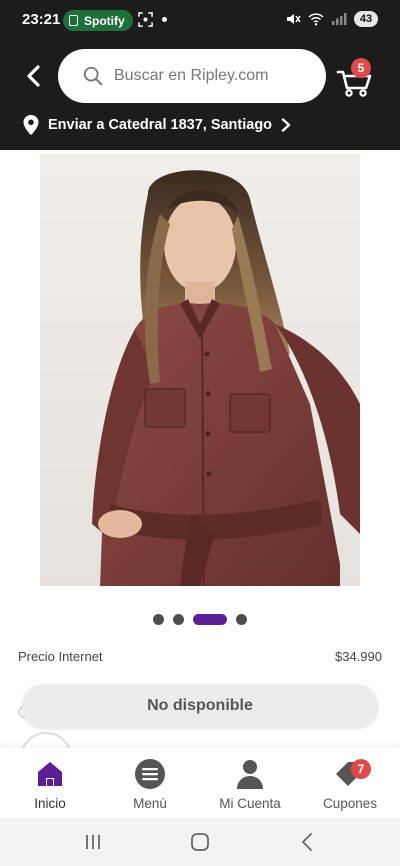  Describe the element at coordinates (366, 19) in the screenshot. I see `battery-indicator: 43` at that location.